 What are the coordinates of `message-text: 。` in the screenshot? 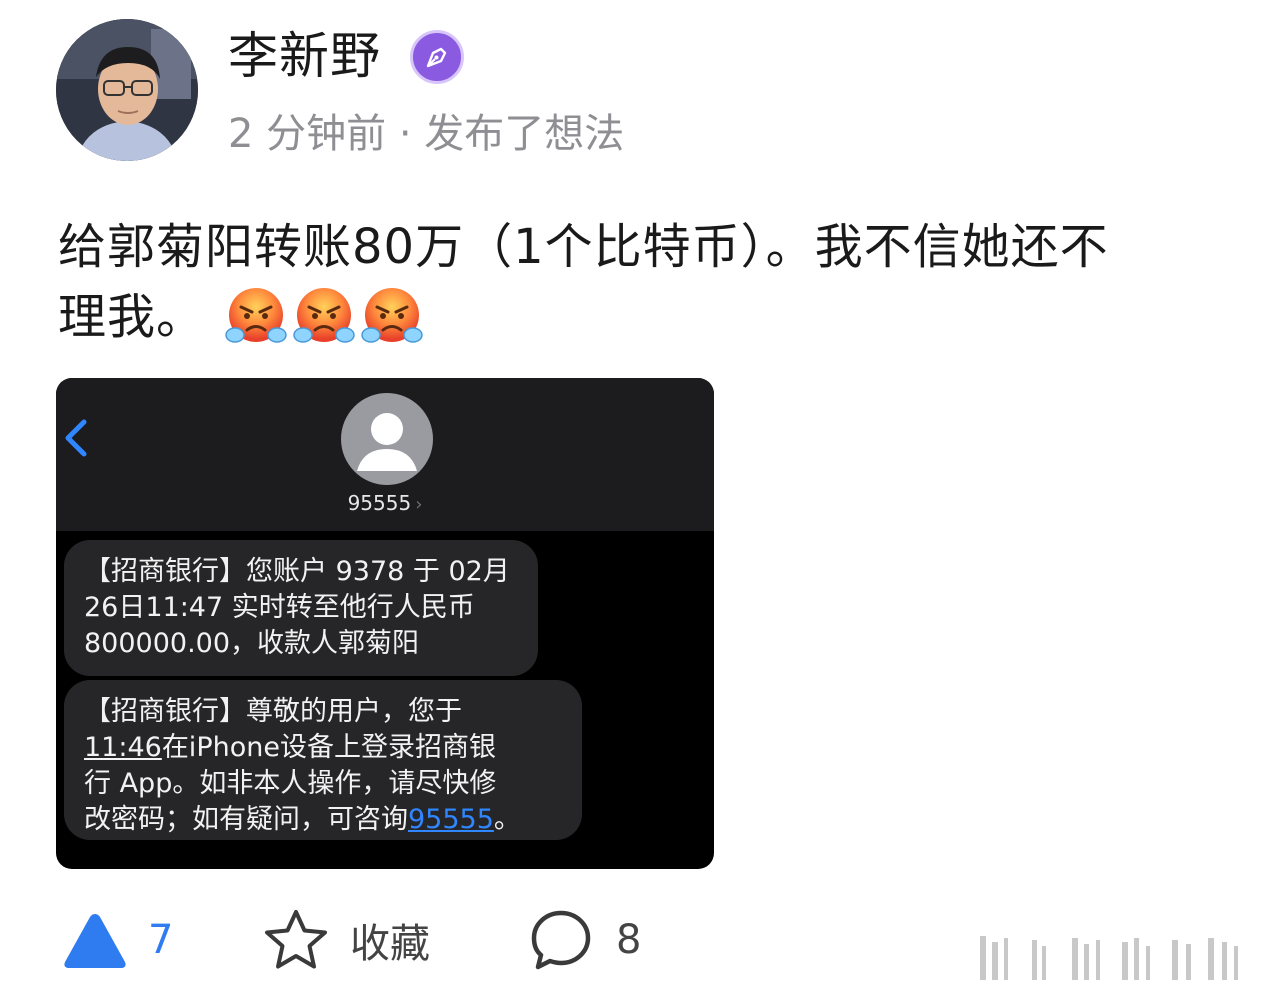 It's located at (507, 819).